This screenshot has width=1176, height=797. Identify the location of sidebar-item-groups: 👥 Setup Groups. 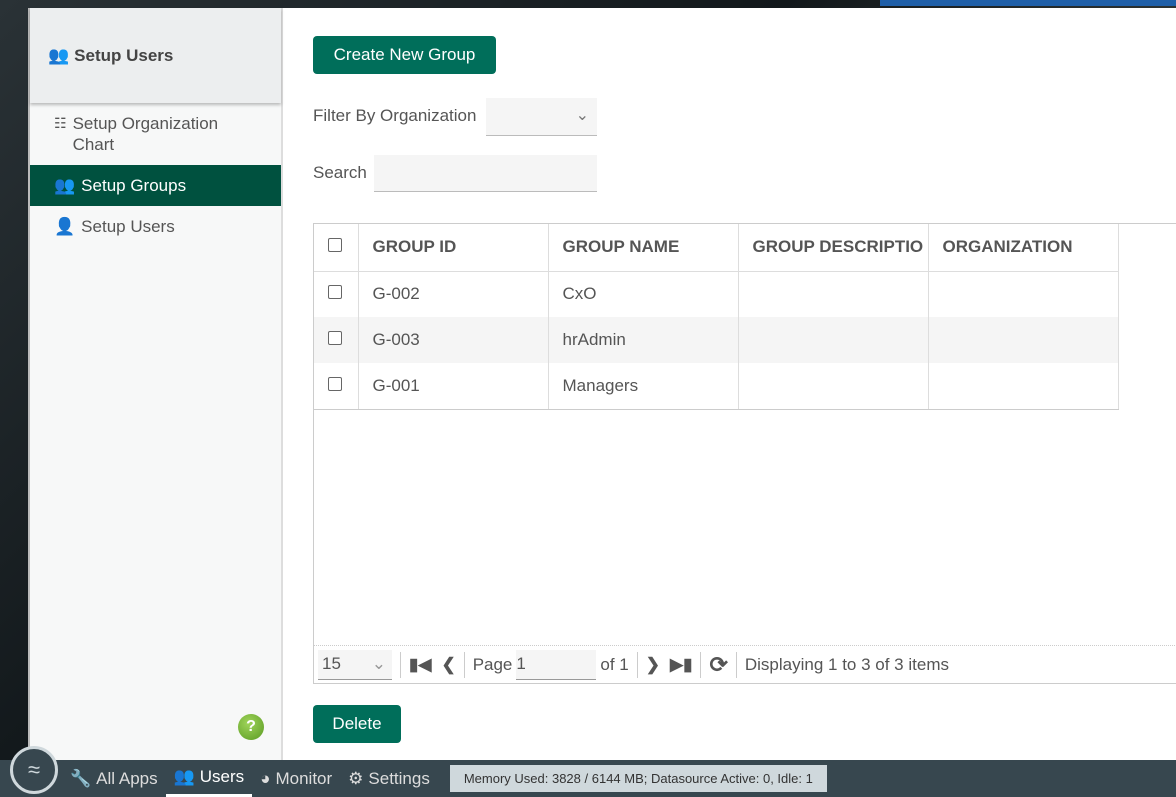
(155, 185).